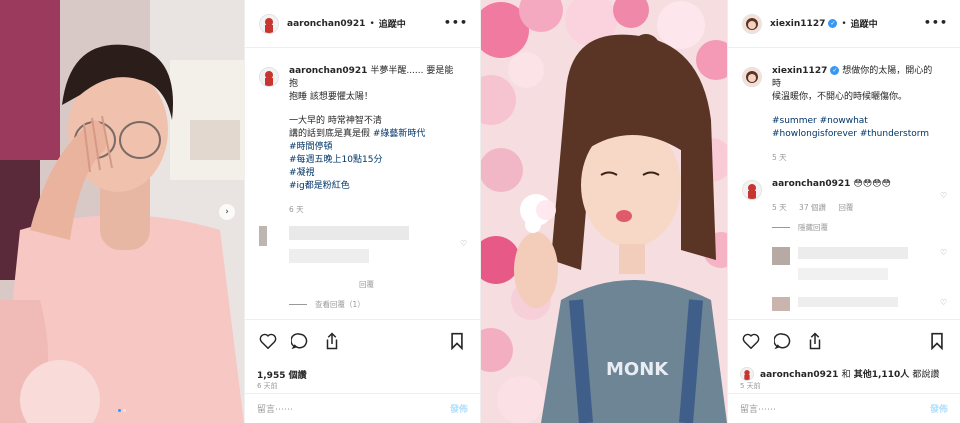  What do you see at coordinates (840, 97) in the screenshot?
I see `caption-text-line2: 候溫暖你，不開心的時候曬傷你。` at bounding box center [840, 97].